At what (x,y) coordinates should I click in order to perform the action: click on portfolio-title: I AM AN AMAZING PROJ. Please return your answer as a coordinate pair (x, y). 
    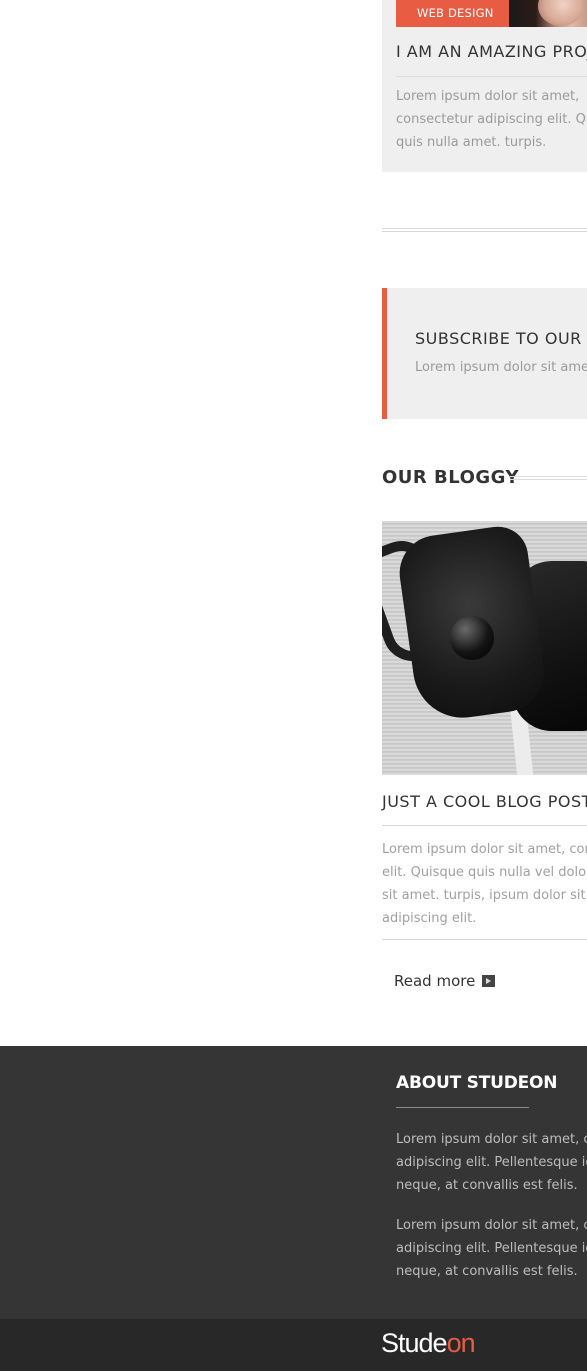
    Looking at the image, I should click on (491, 51).